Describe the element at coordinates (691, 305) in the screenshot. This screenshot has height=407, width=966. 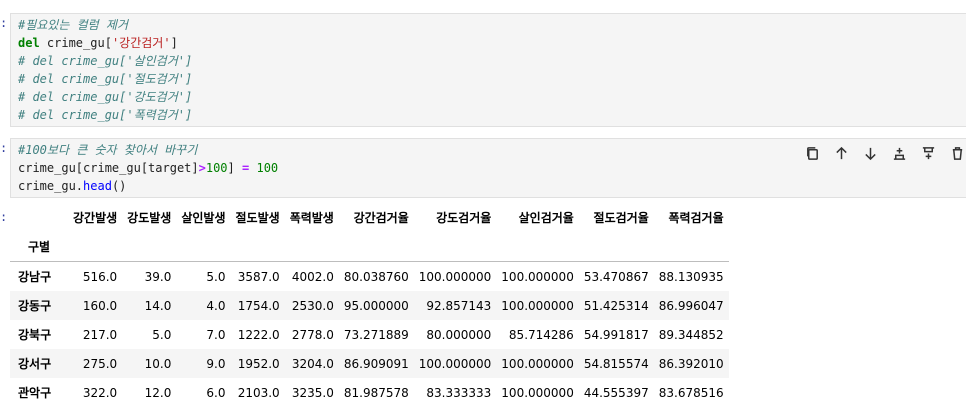
I see `table-cell: 86.996047` at that location.